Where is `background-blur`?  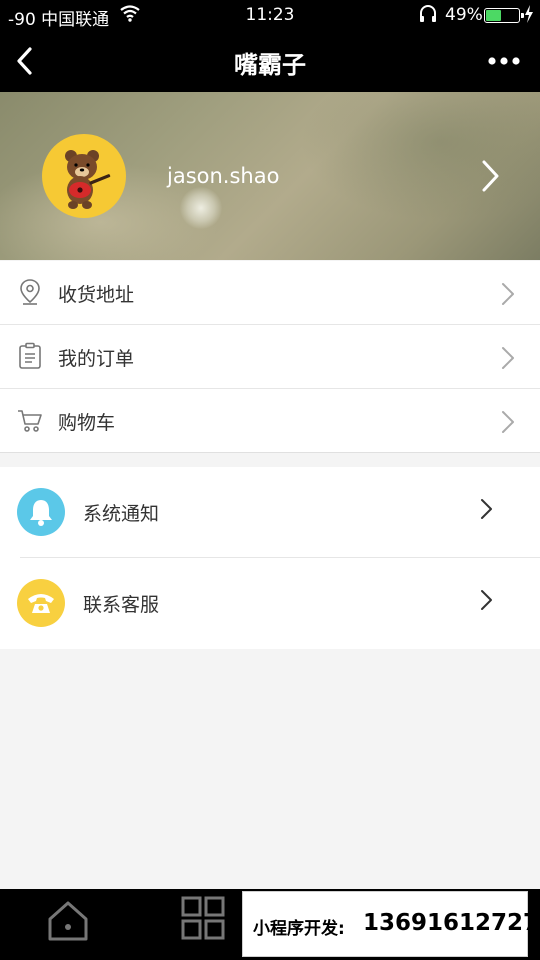
background-blur is located at coordinates (420, 157).